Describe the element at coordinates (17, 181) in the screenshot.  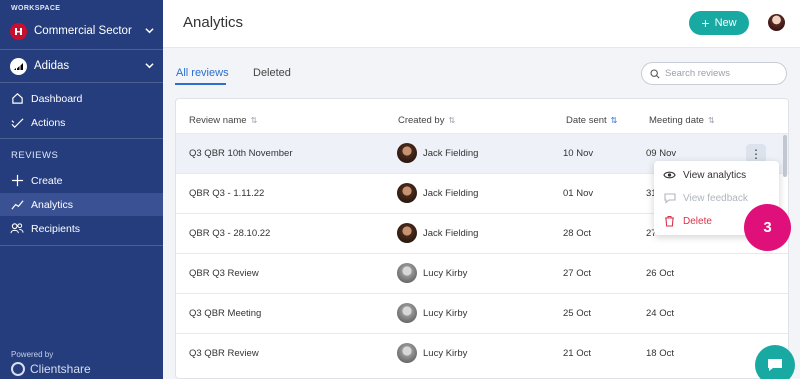
I see `plus-icon` at that location.